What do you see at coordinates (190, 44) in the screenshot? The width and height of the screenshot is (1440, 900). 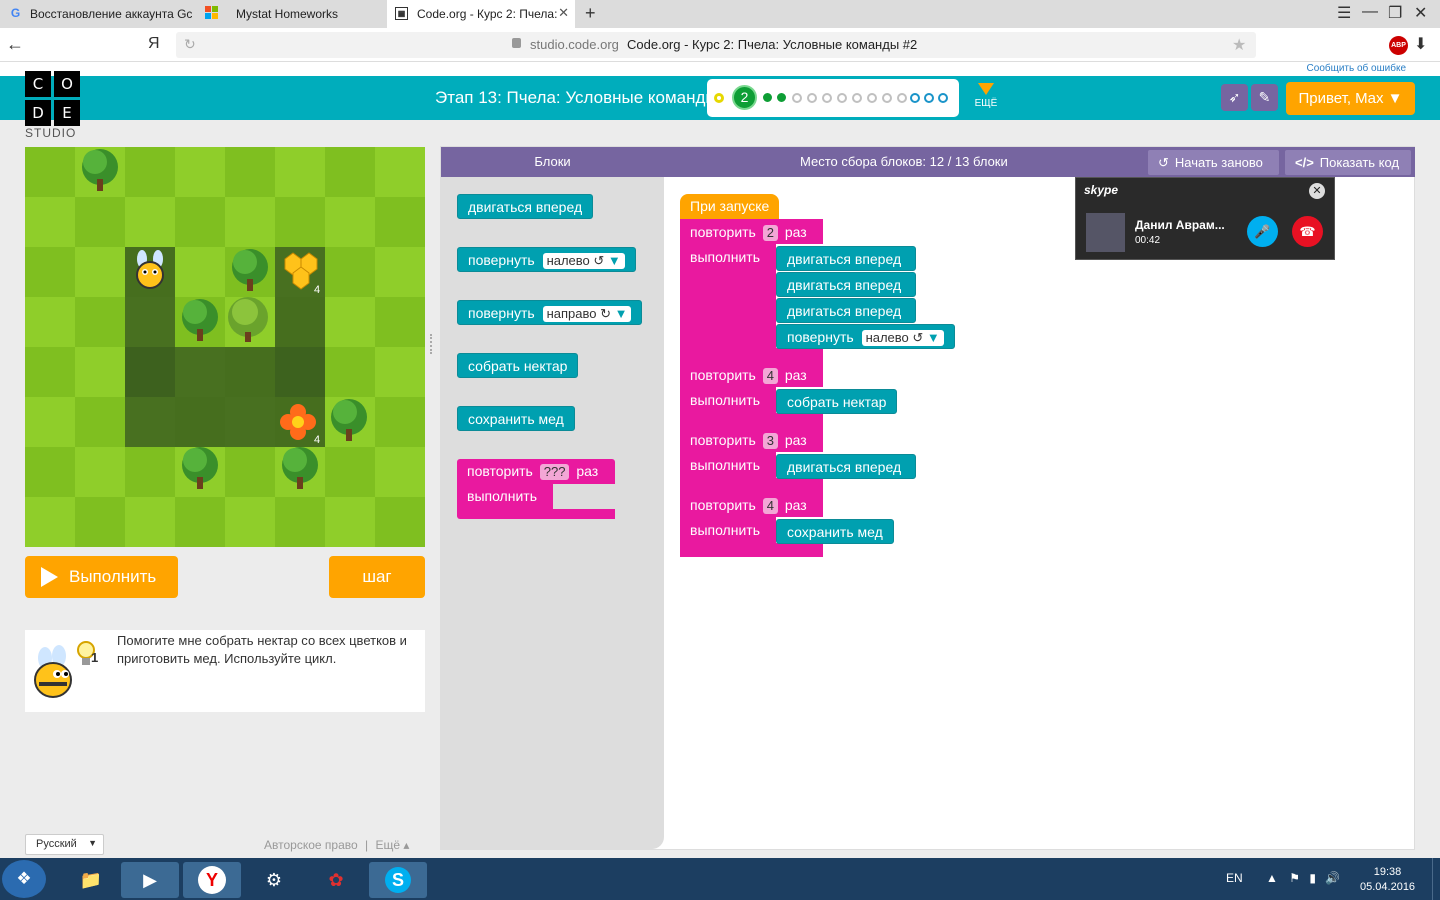 I see `reload-icon: ↻` at bounding box center [190, 44].